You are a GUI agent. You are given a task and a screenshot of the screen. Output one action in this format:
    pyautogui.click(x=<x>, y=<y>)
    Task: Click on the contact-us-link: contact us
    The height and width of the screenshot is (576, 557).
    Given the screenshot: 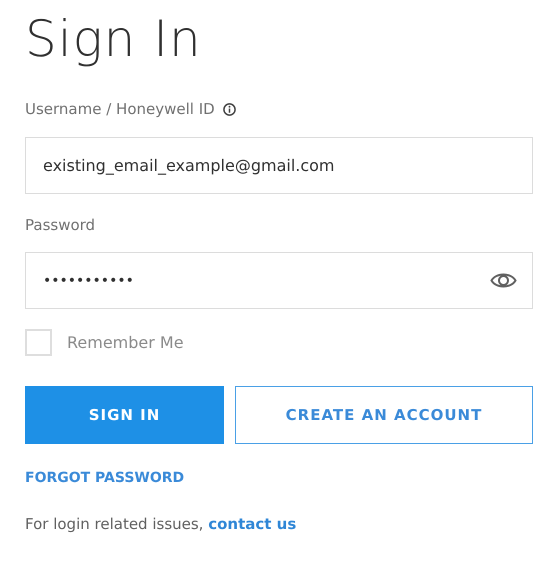 What is the action you would take?
    pyautogui.click(x=252, y=524)
    